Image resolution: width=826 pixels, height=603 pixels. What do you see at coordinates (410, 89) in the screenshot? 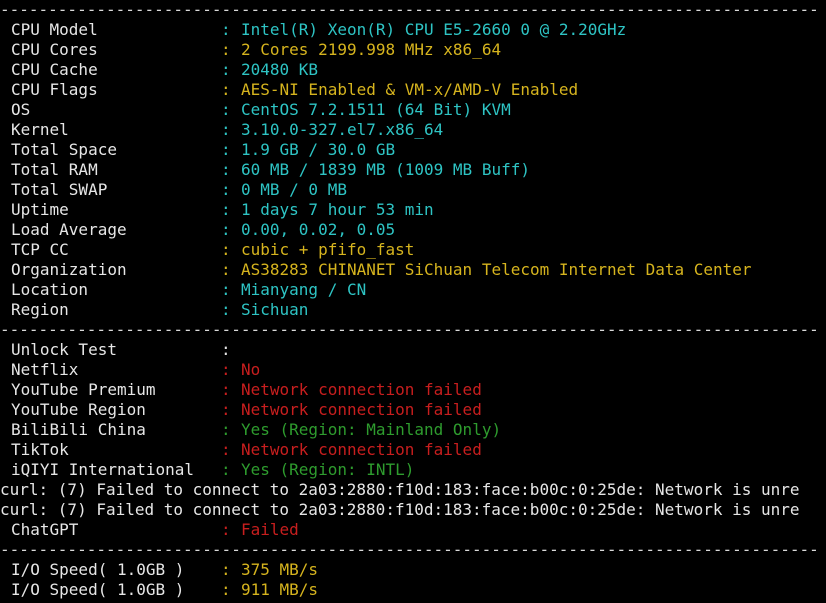
I see `system-info-value: AES-NI Enabled & VM-x/AMD-V Enabled` at bounding box center [410, 89].